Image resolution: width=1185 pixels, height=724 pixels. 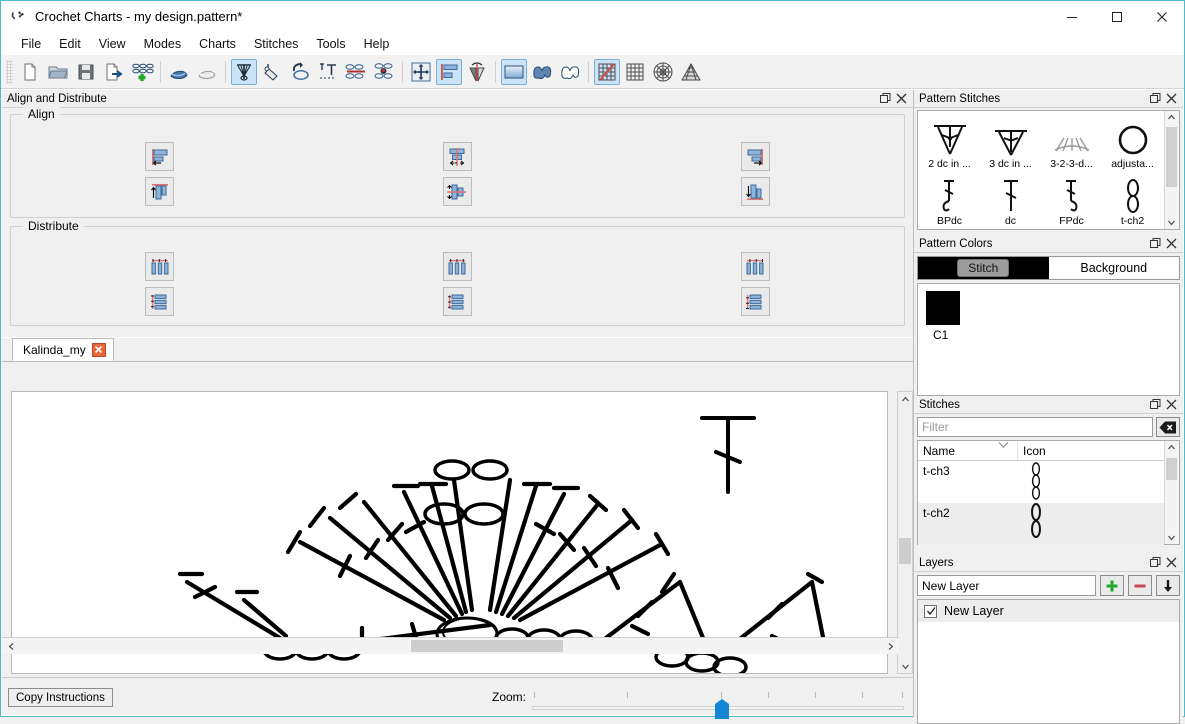 What do you see at coordinates (276, 44) in the screenshot?
I see `menu-stitches: Stitches` at bounding box center [276, 44].